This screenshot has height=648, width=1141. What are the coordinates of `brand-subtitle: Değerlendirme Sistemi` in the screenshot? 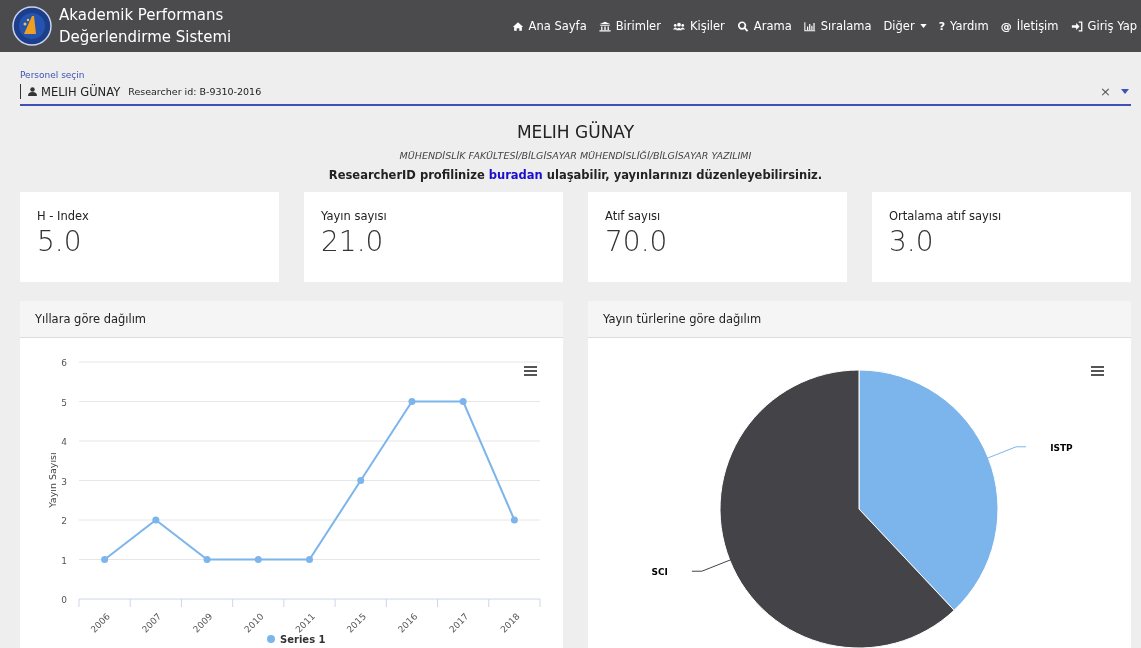 It's located at (145, 37).